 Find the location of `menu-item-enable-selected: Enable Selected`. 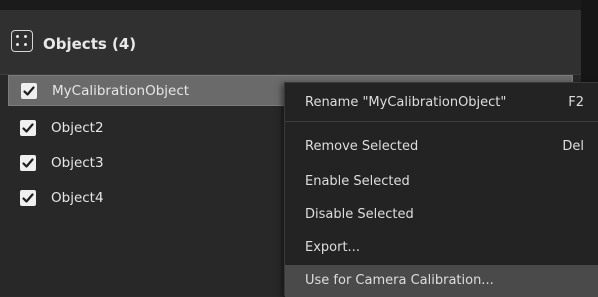

menu-item-enable-selected: Enable Selected is located at coordinates (441, 182).